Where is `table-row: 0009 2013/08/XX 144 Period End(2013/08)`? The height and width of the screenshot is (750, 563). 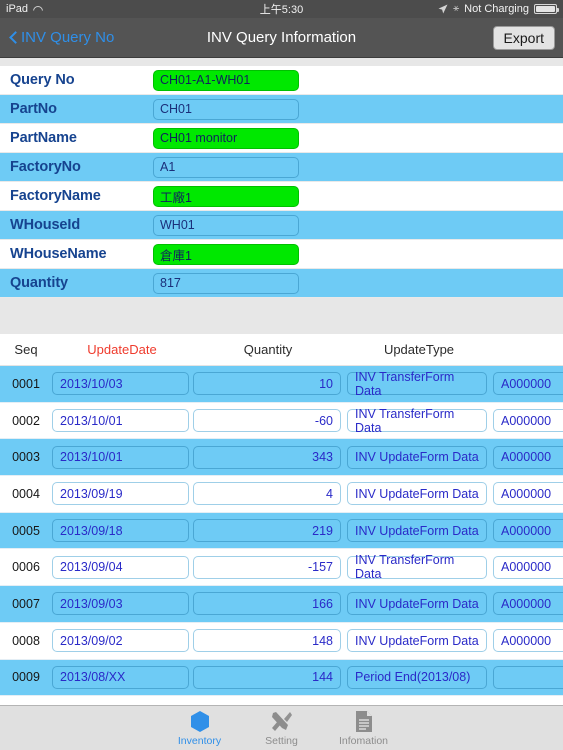 table-row: 0009 2013/08/XX 144 Period End(2013/08) is located at coordinates (281, 678).